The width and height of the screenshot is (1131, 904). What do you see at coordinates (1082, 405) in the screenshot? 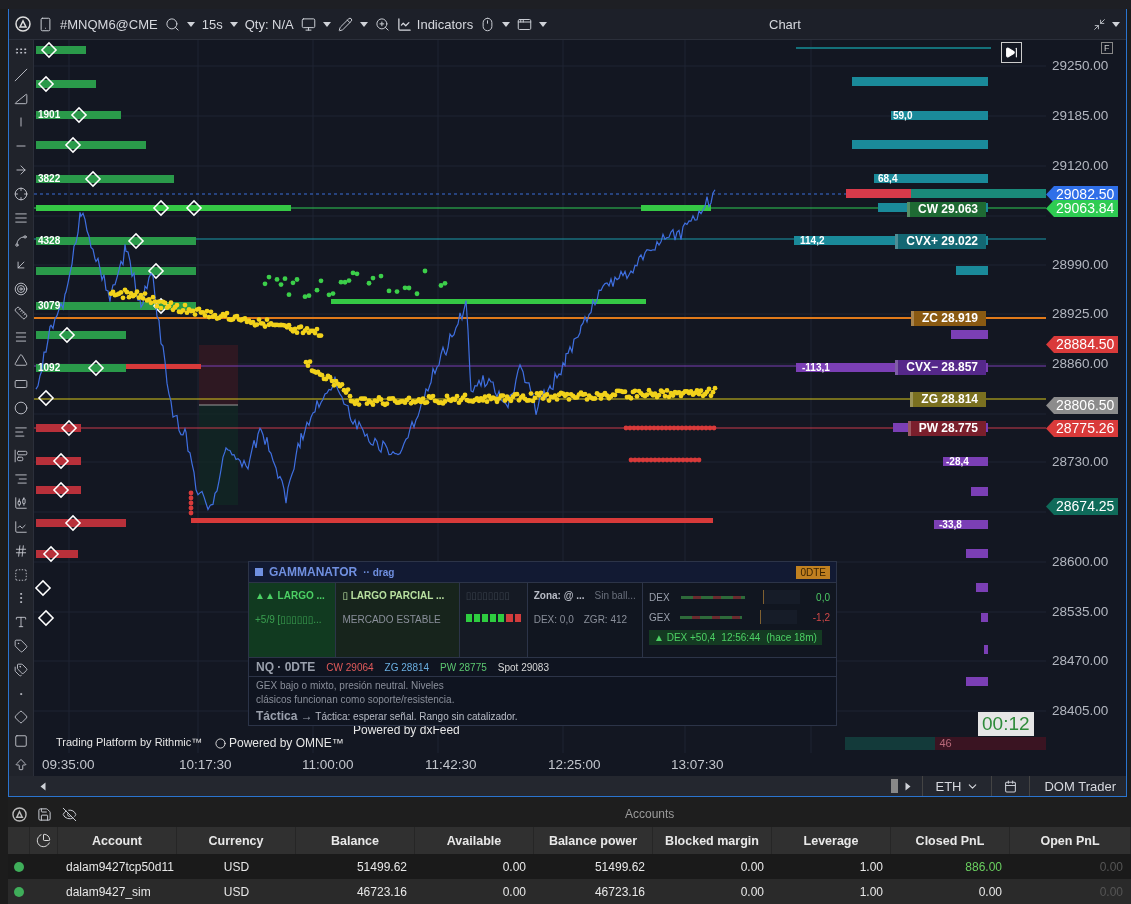
I see `price-tag: 28806.50` at bounding box center [1082, 405].